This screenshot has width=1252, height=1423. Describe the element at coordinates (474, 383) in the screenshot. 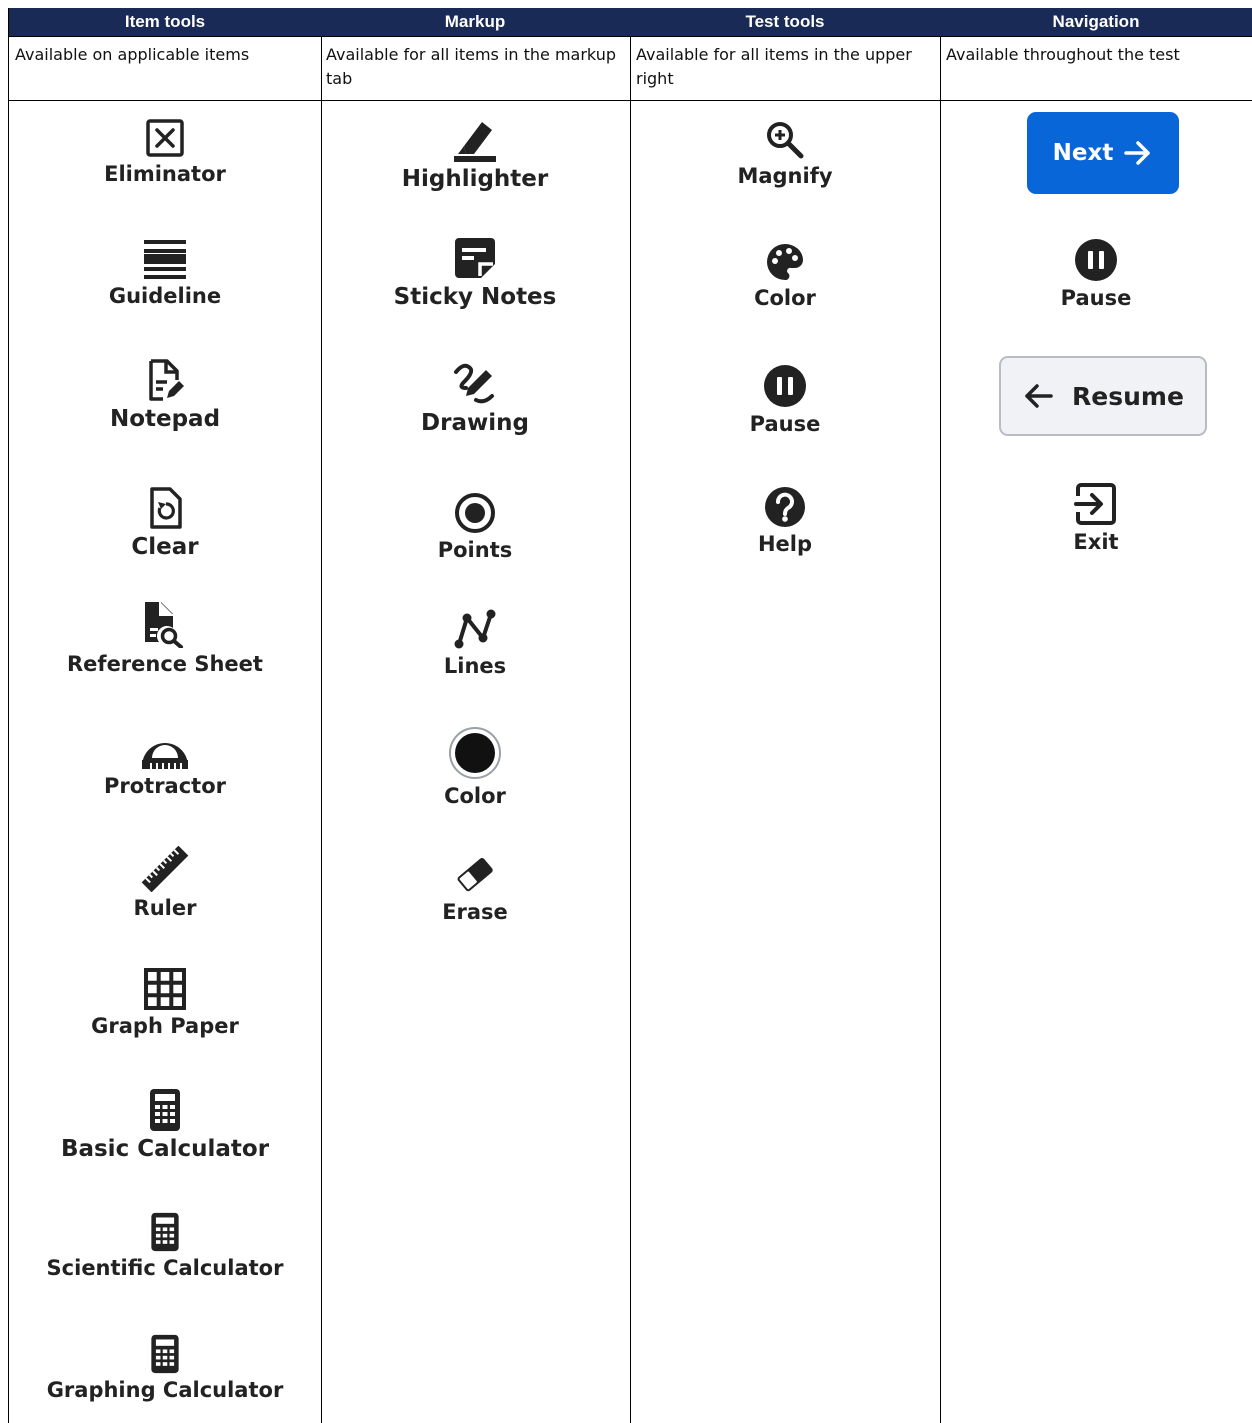

I see `drawing-icon` at that location.